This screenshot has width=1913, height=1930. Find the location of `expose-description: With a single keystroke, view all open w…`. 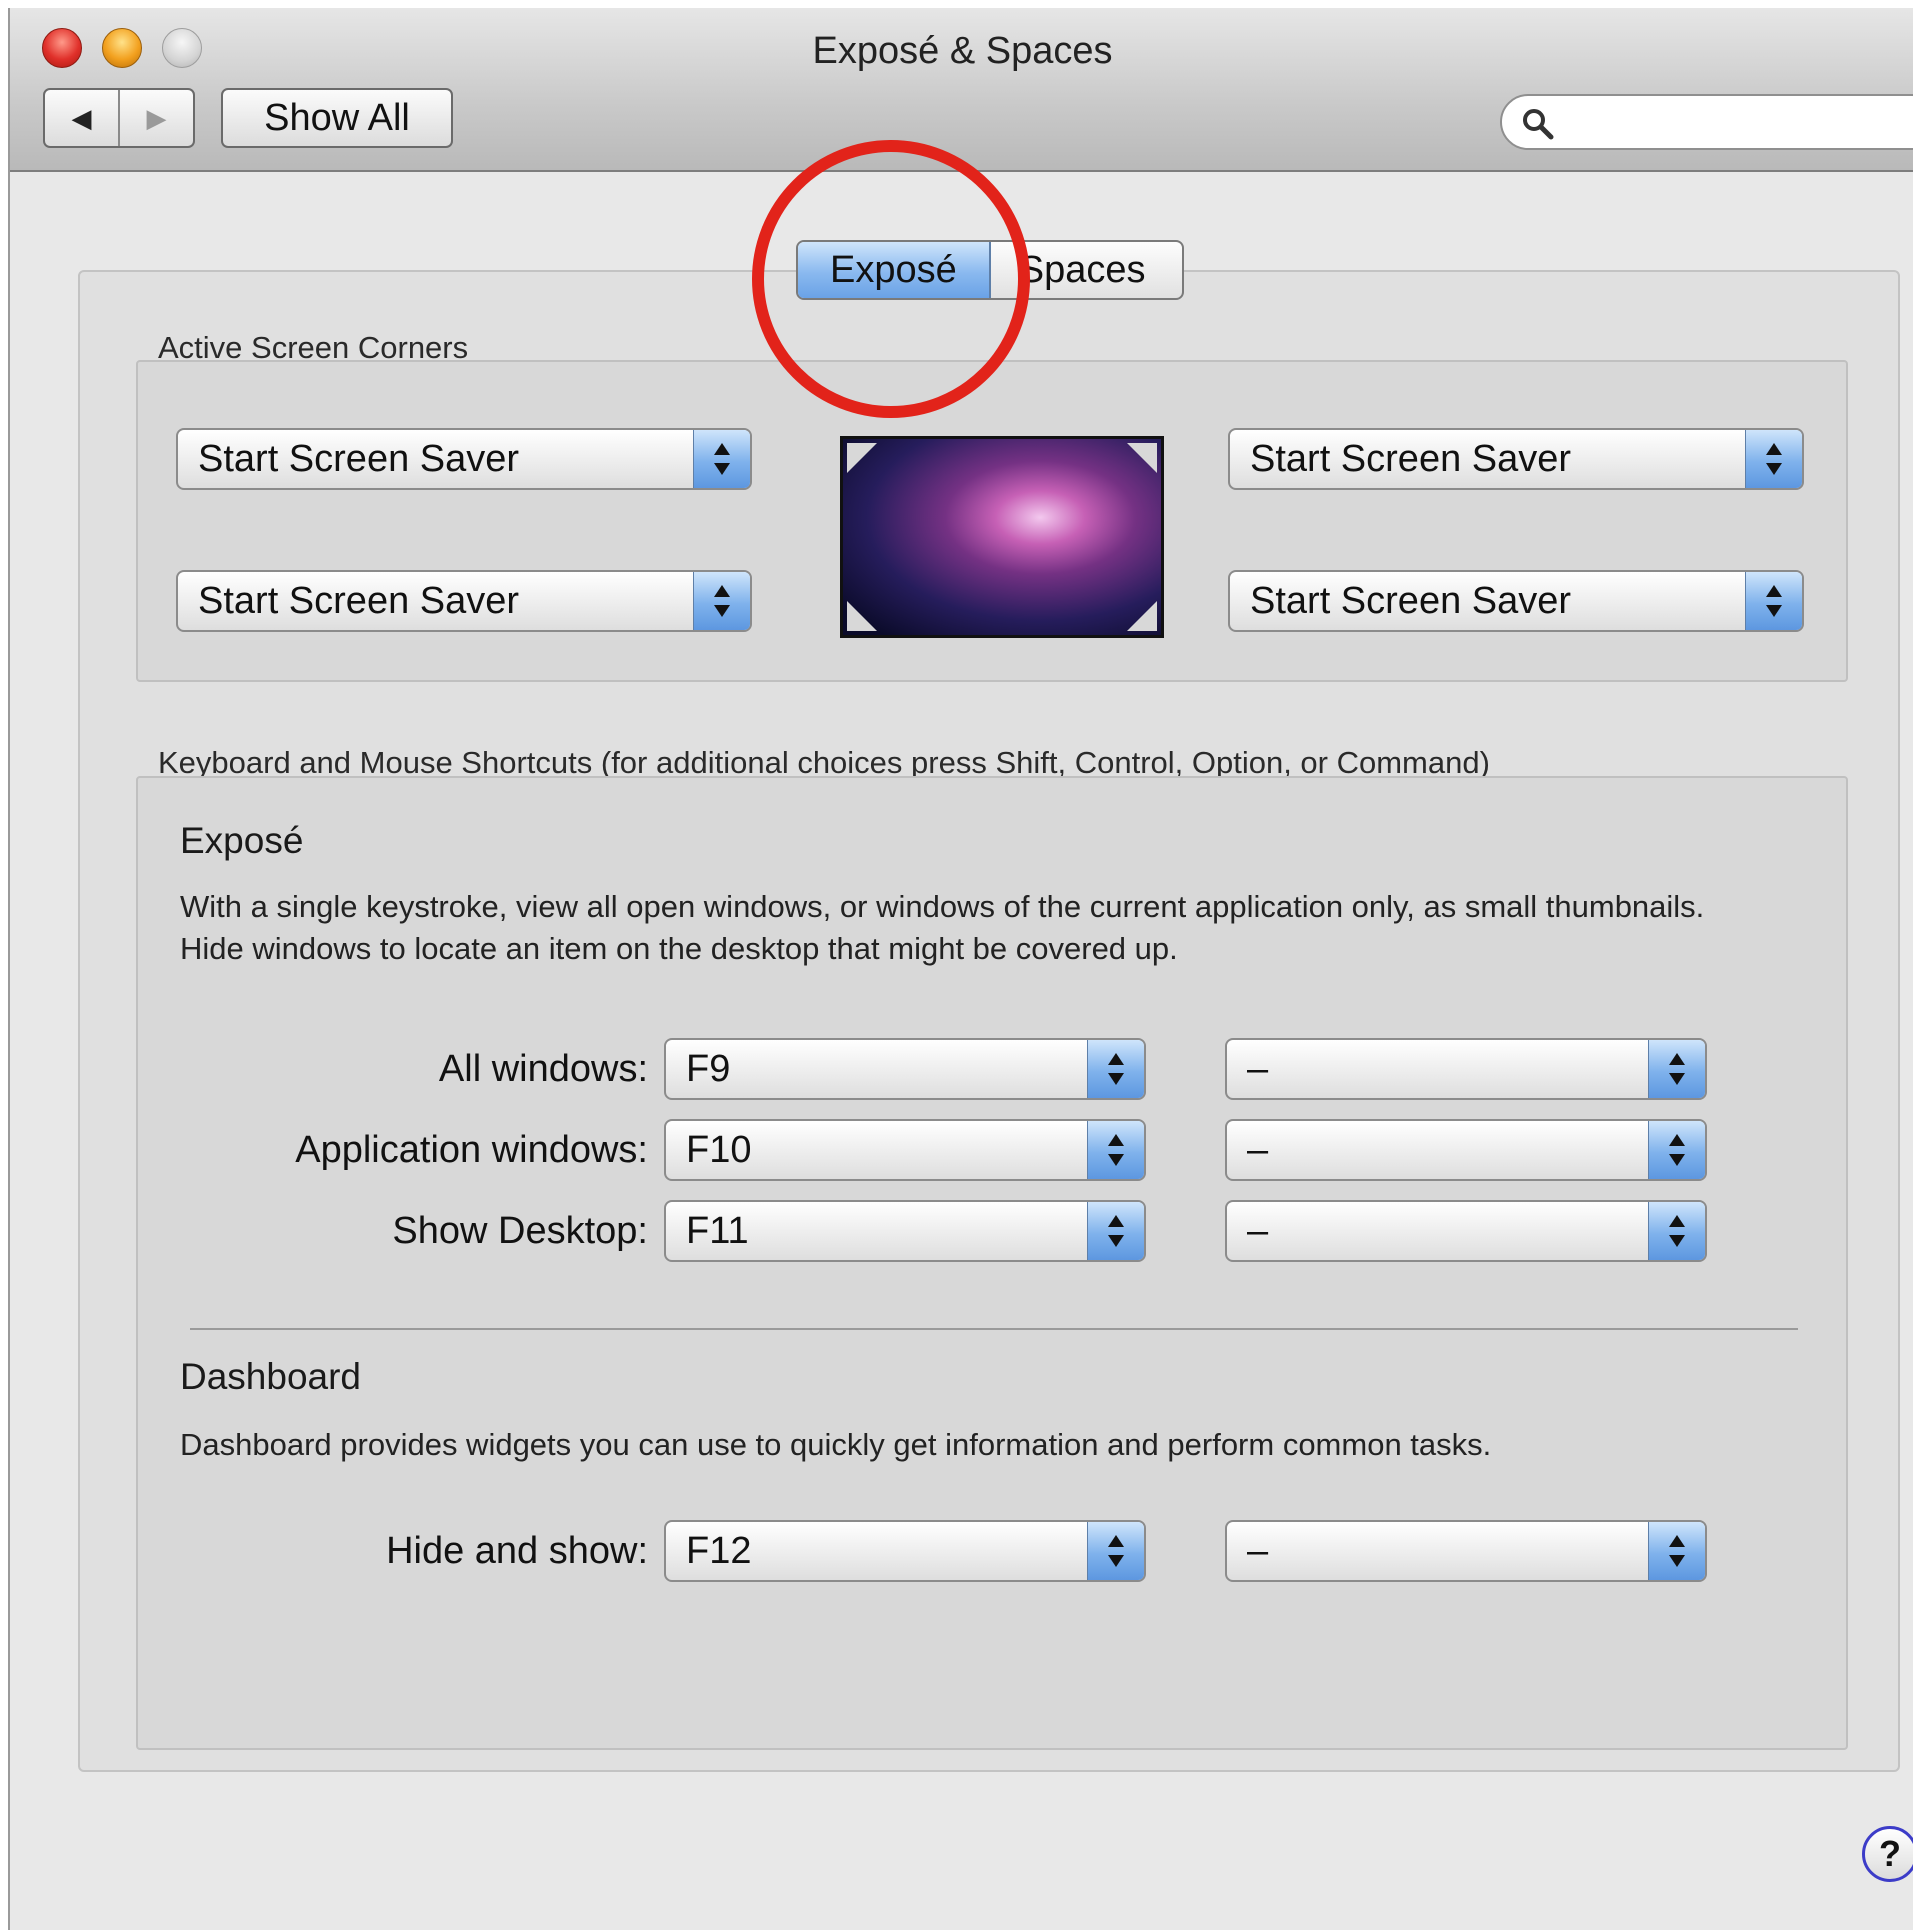

expose-description: With a single keystroke, view all open w… is located at coordinates (942, 927).